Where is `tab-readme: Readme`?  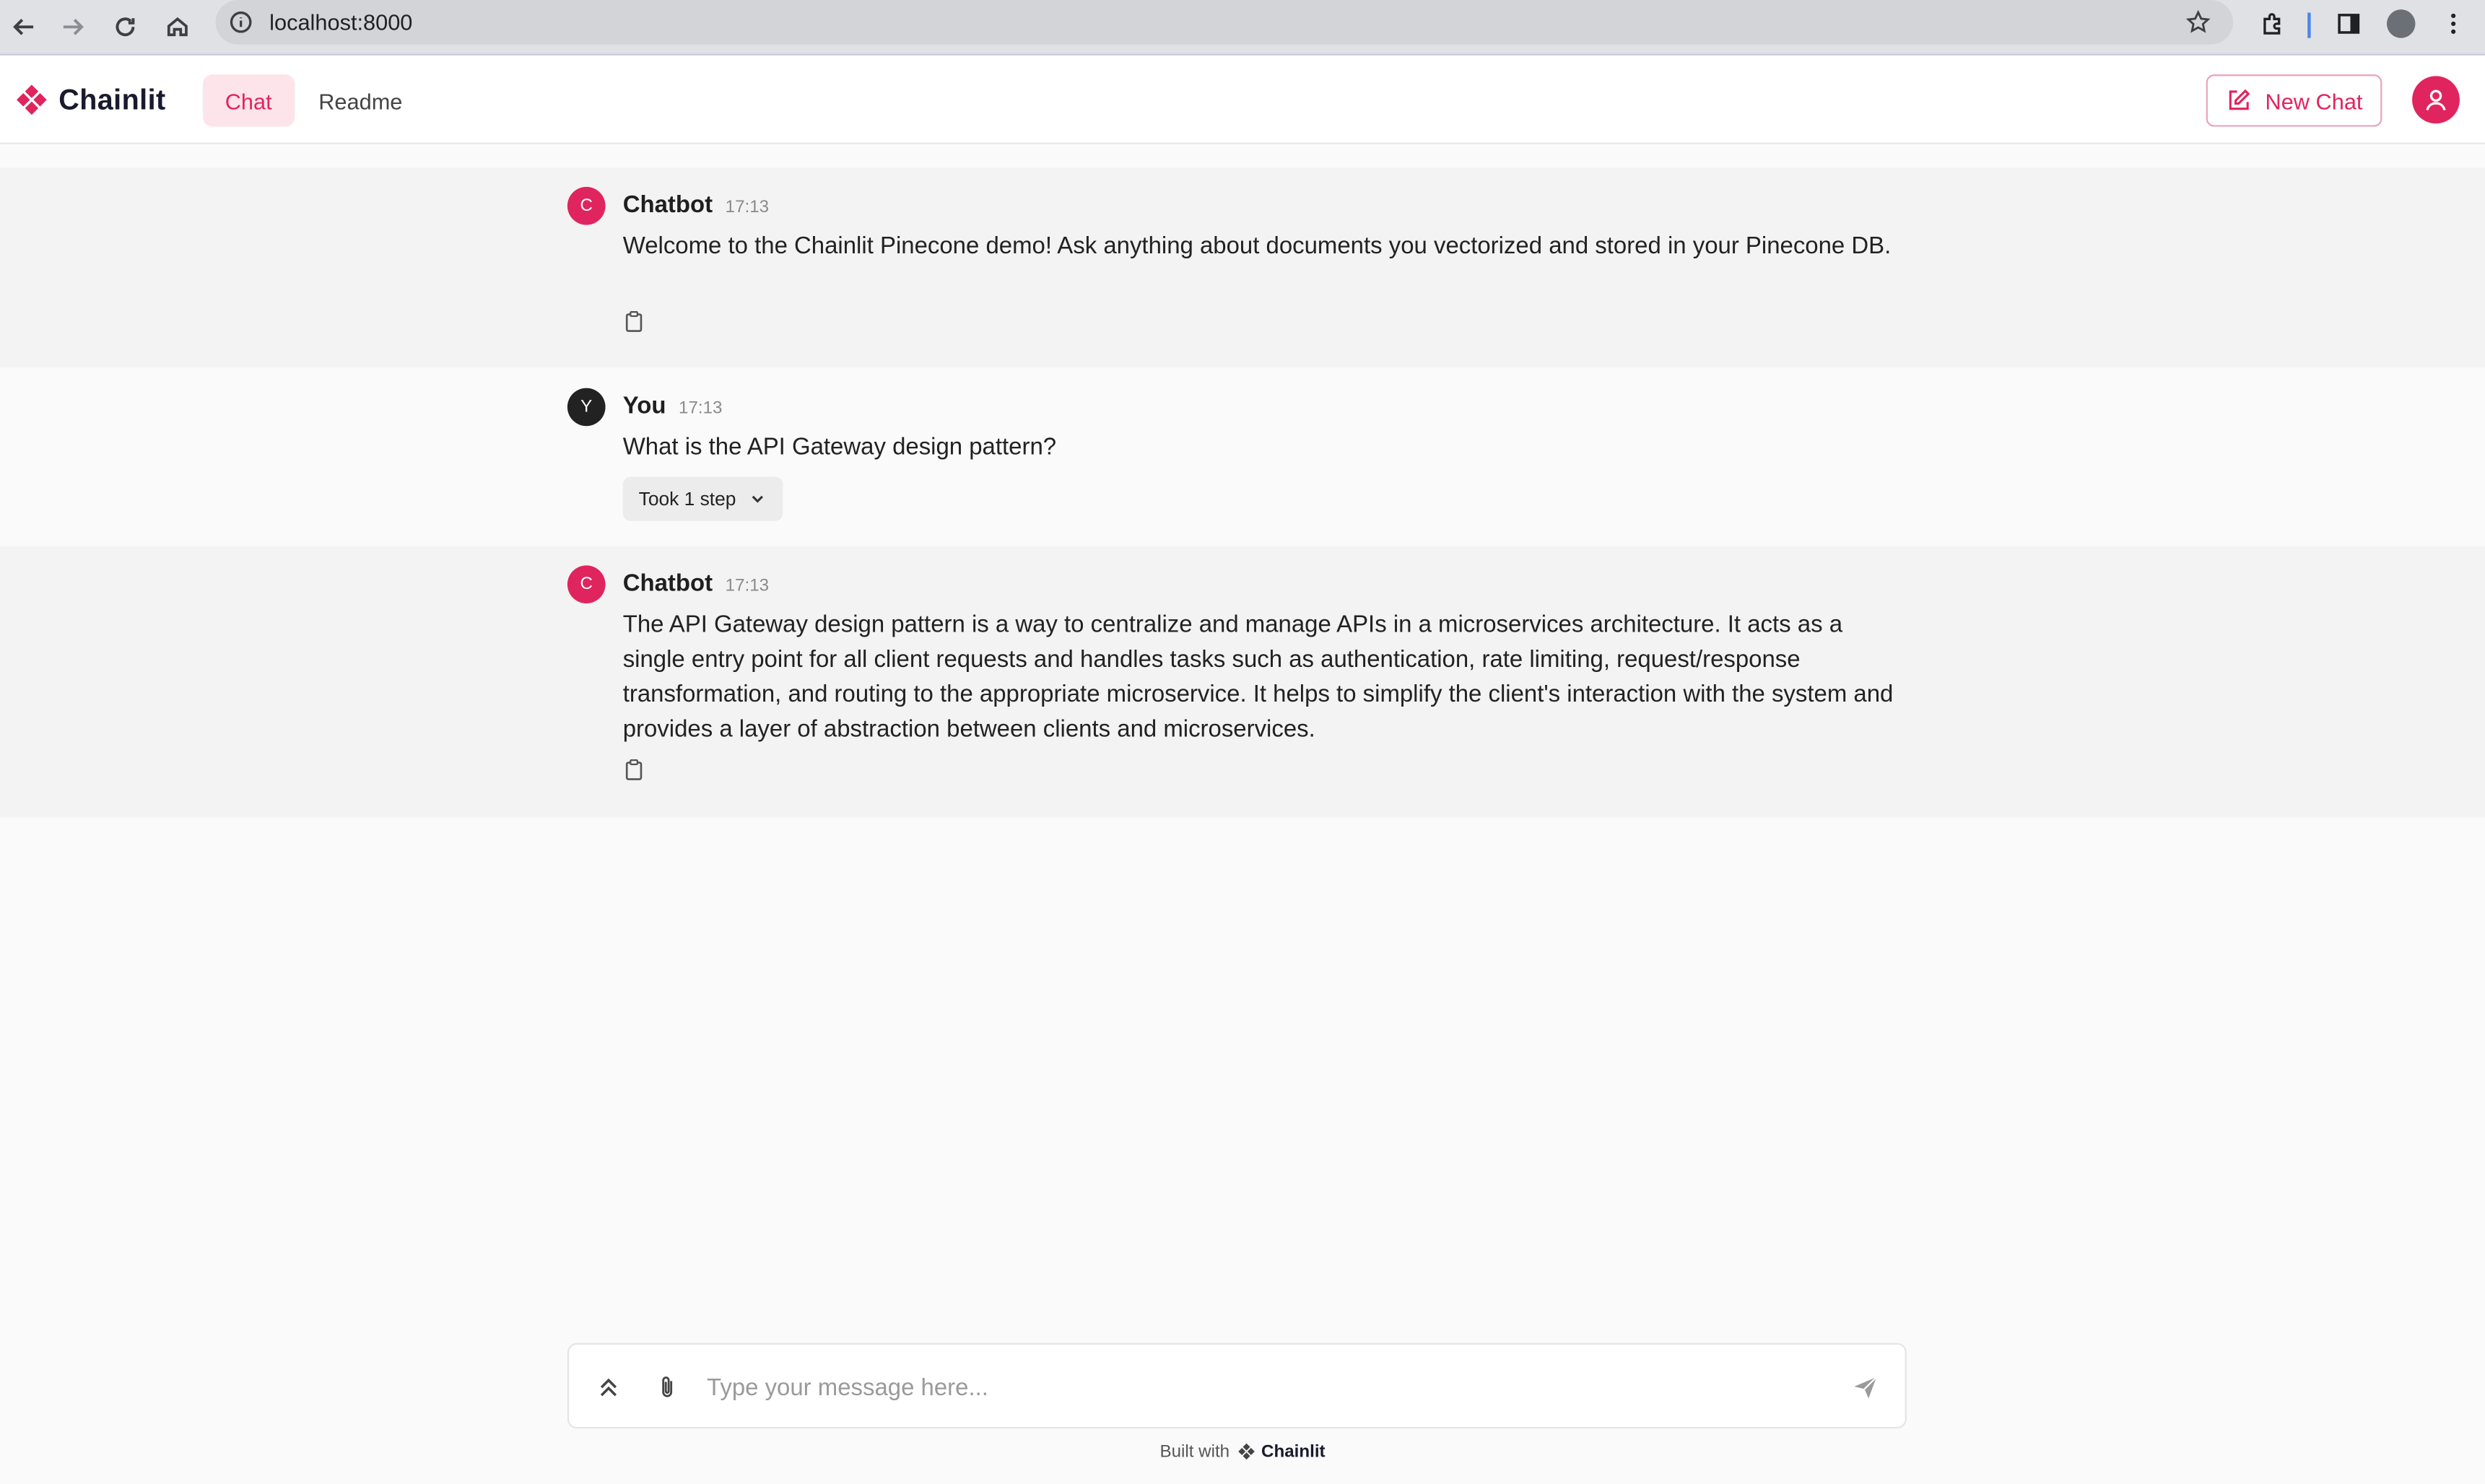 tab-readme: Readme is located at coordinates (361, 100).